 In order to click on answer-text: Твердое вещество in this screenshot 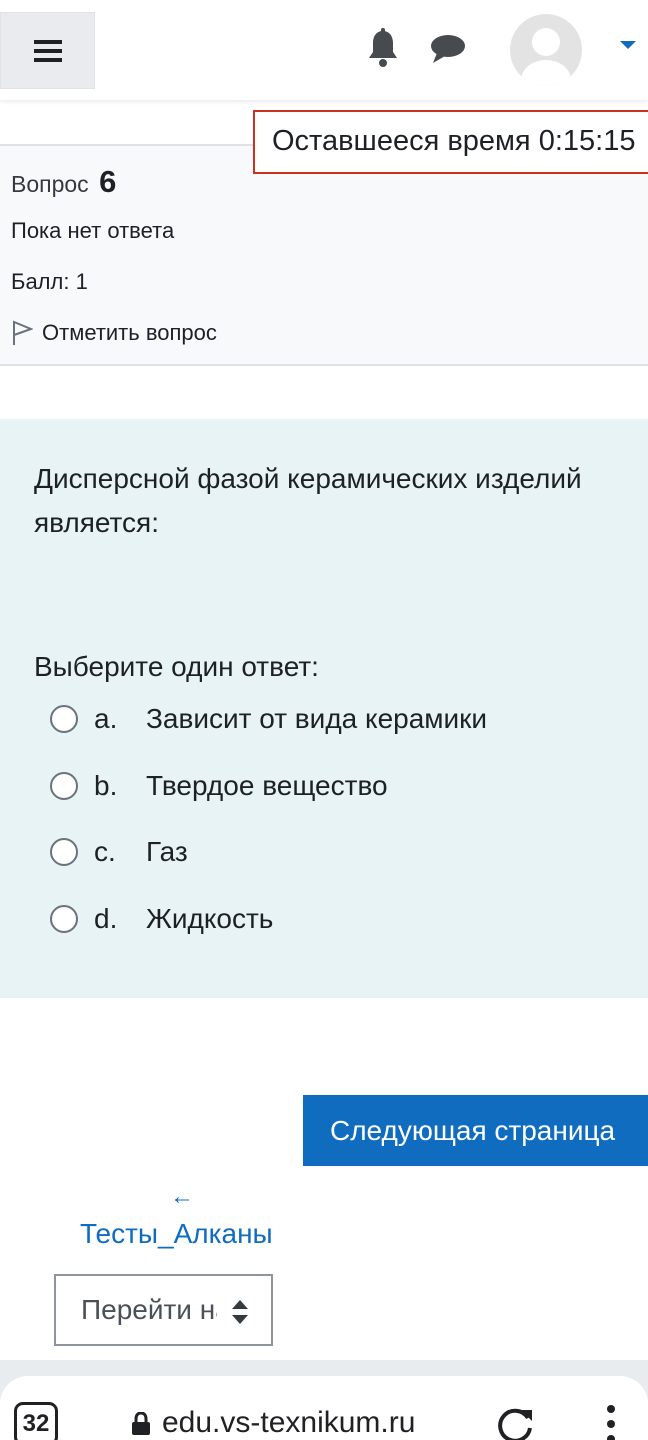, I will do `click(267, 786)`.